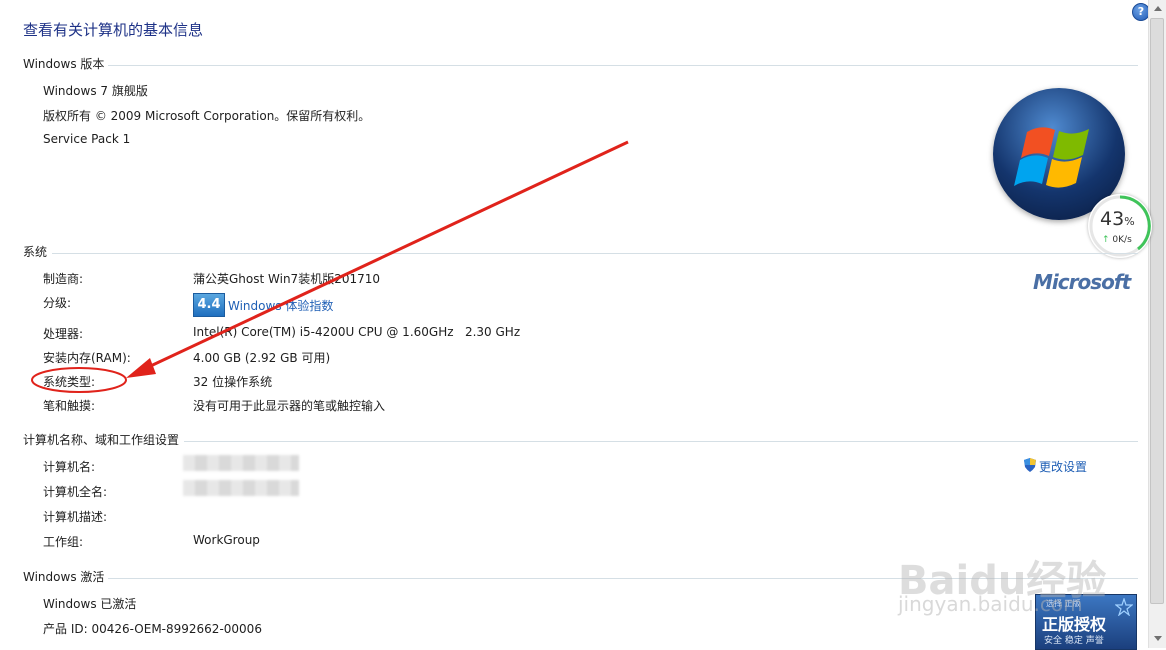  I want to click on annotation-arrowhead-icon, so click(141, 368).